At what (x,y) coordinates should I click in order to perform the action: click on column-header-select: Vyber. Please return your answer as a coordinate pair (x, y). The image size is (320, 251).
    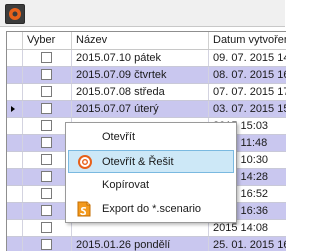
    Looking at the image, I should click on (47, 40).